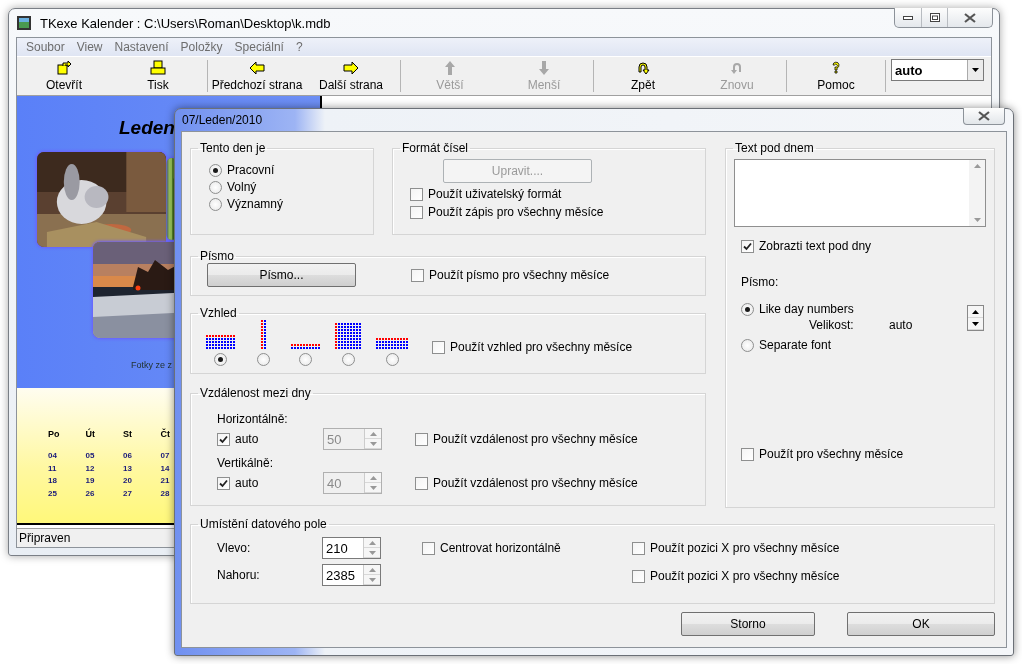 Image resolution: width=1022 pixels, height=664 pixels. I want to click on arrow-right-icon, so click(351, 68).